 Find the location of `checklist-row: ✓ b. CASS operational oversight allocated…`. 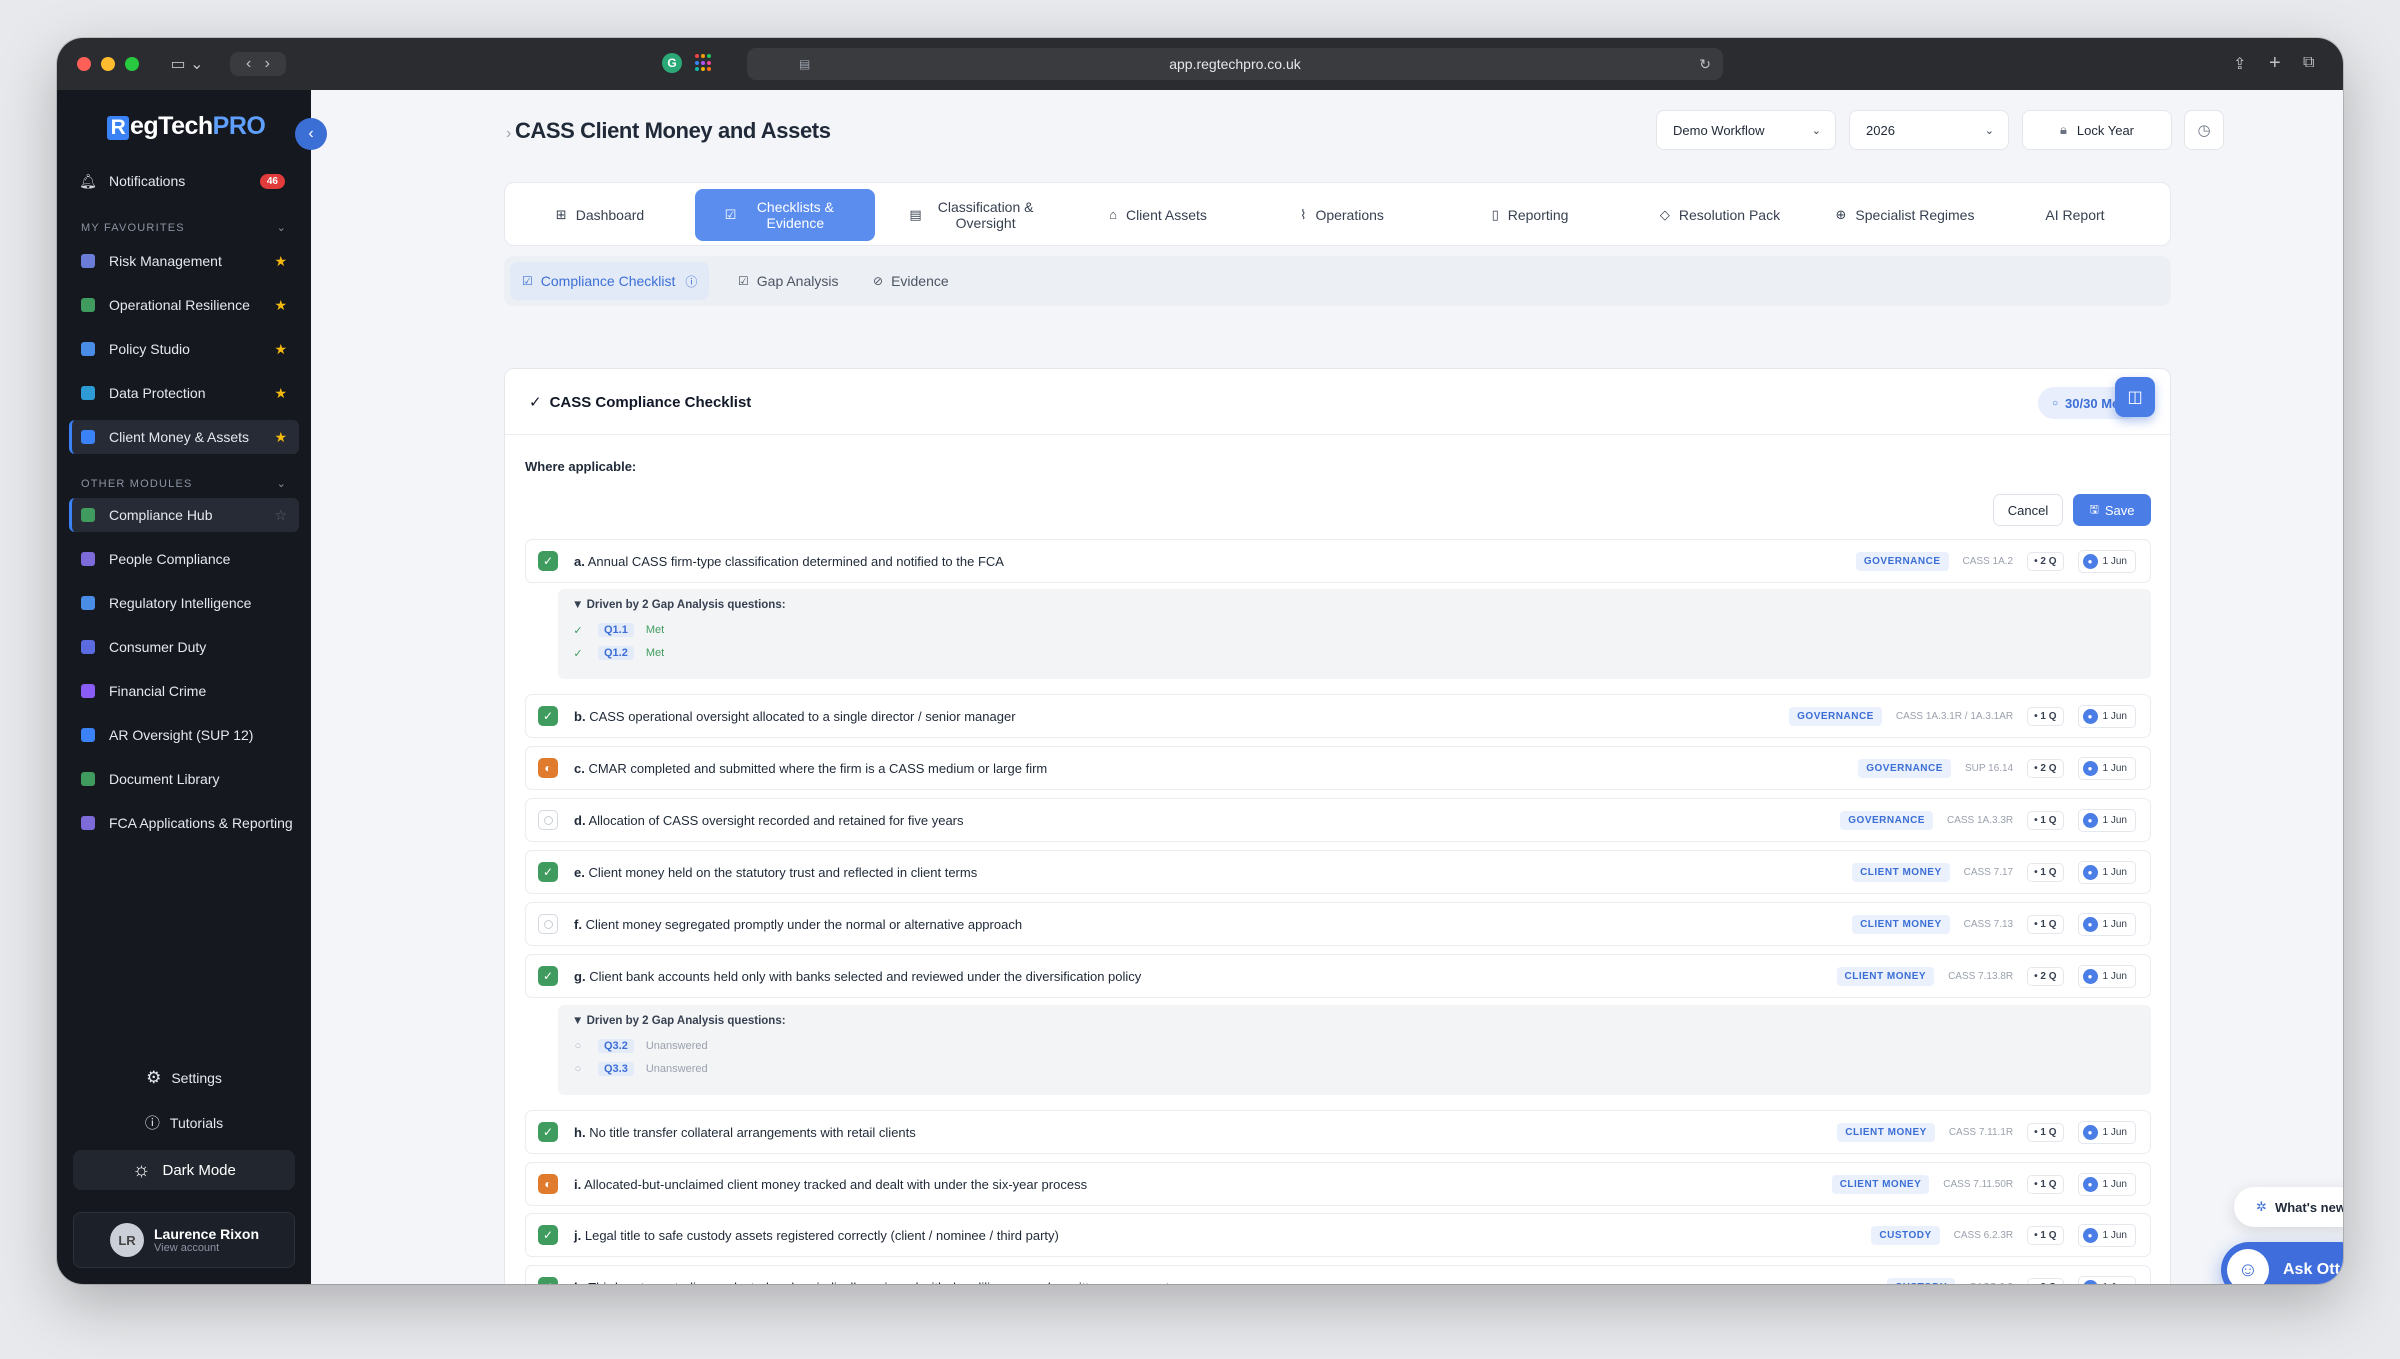

checklist-row: ✓ b. CASS operational oversight allocated… is located at coordinates (1338, 716).